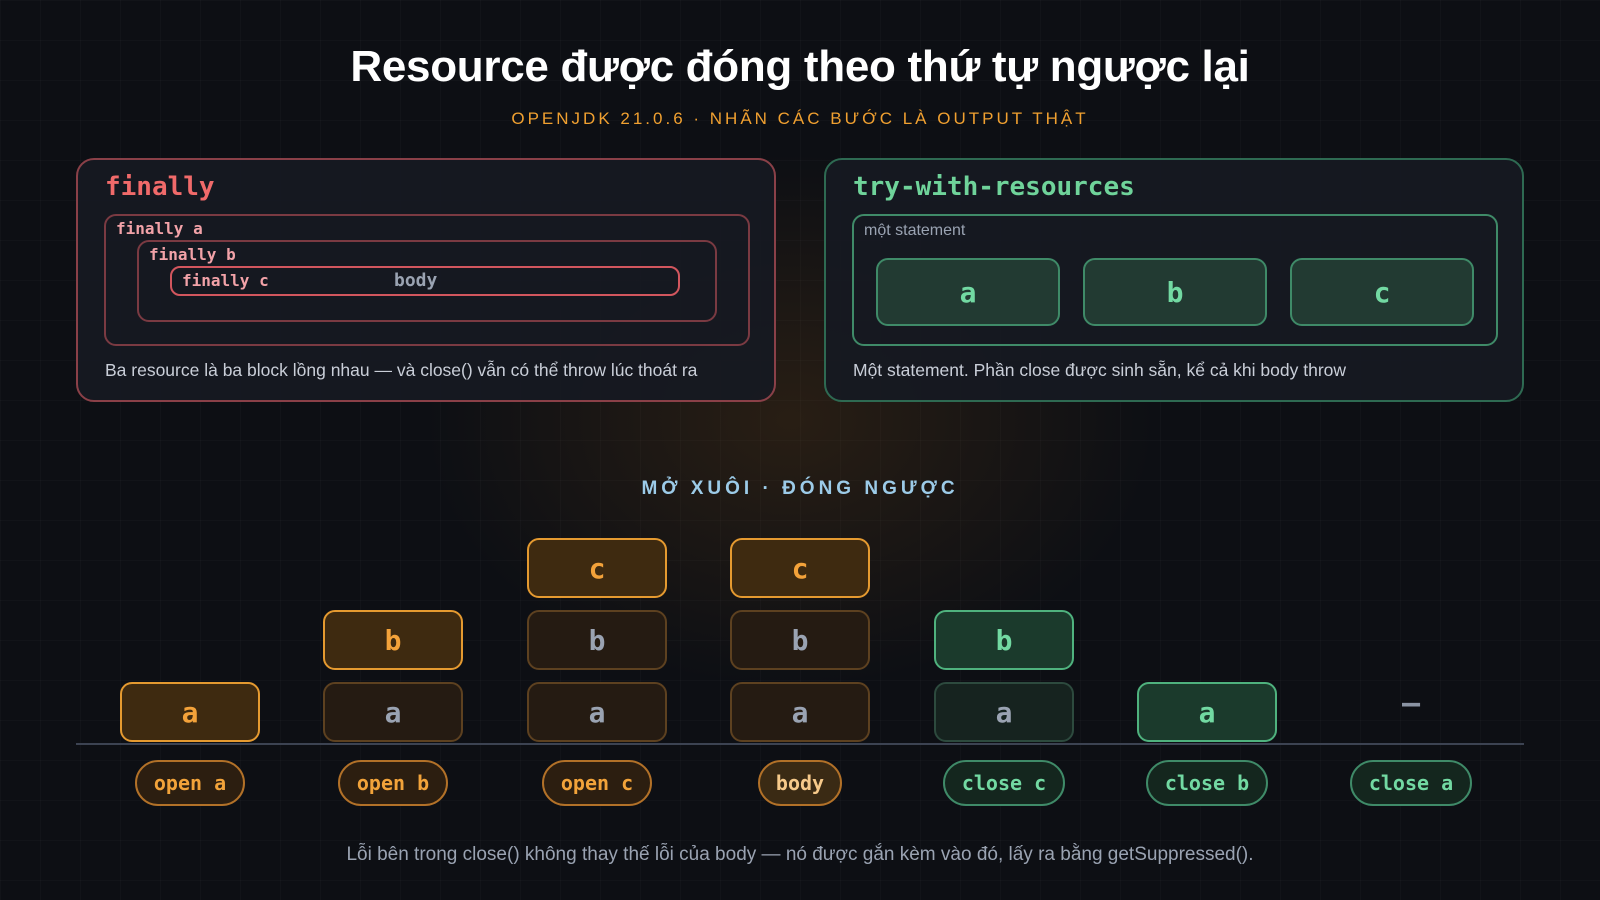 This screenshot has width=1600, height=900. What do you see at coordinates (597, 783) in the screenshot?
I see `step-label: open c` at bounding box center [597, 783].